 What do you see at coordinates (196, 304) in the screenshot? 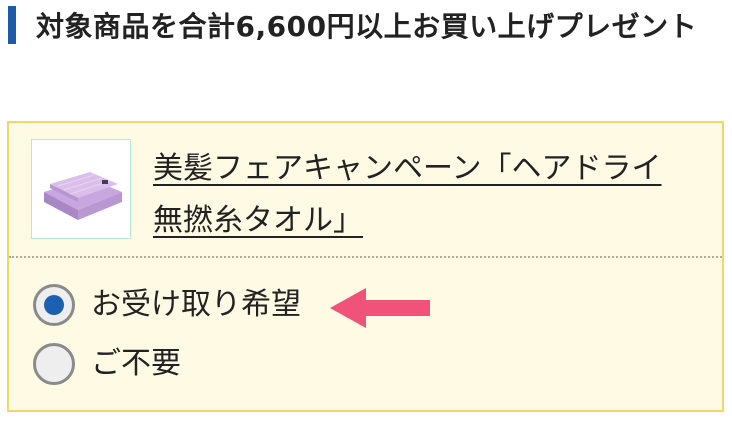
I see `option-receive-label: お受け取り希望` at bounding box center [196, 304].